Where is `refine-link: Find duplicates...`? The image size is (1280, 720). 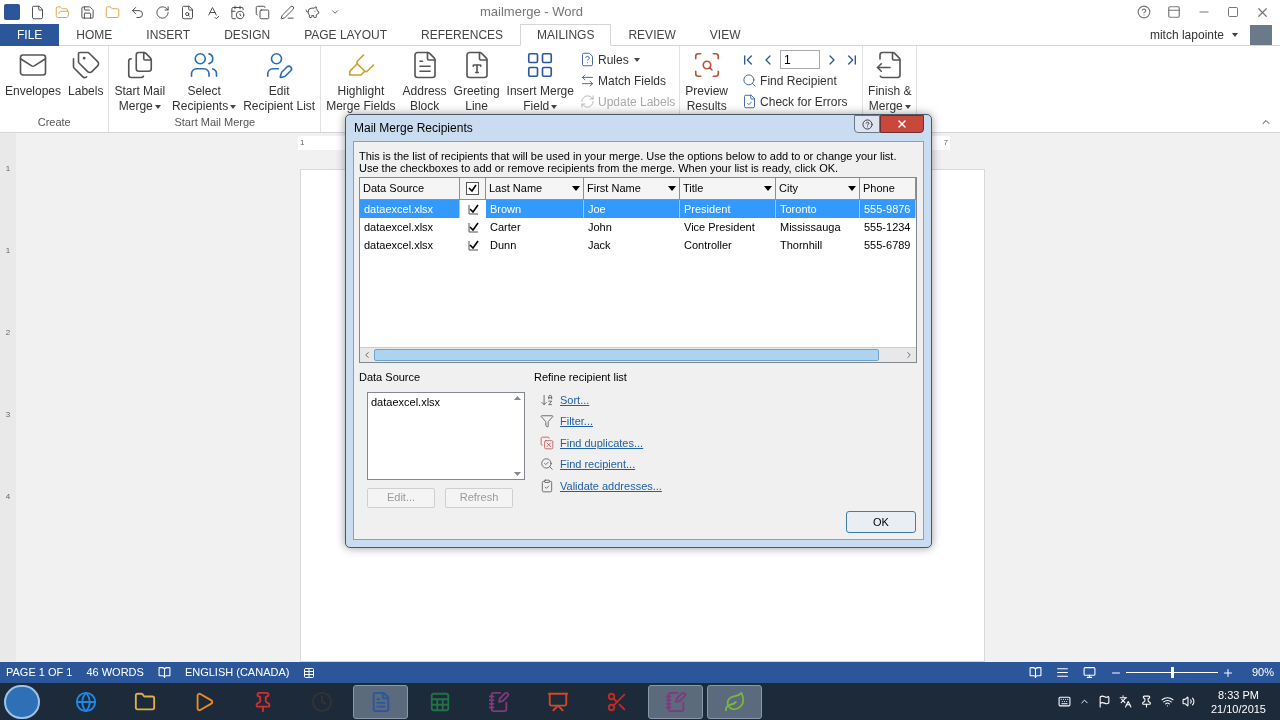
refine-link: Find duplicates... is located at coordinates (602, 442).